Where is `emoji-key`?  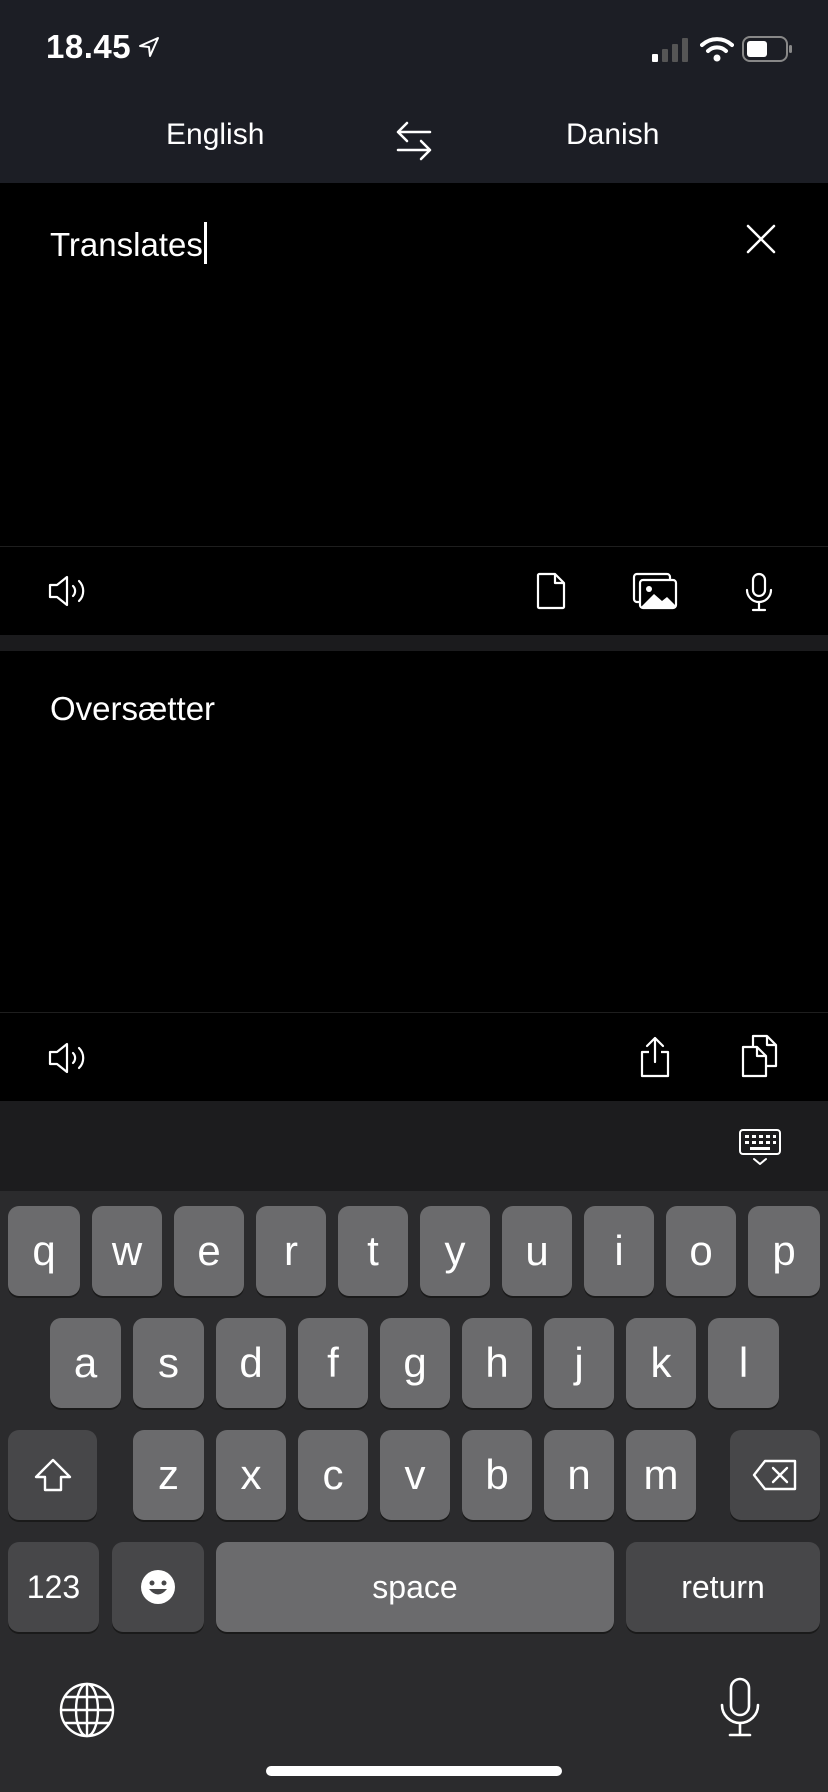
emoji-key is located at coordinates (158, 1587).